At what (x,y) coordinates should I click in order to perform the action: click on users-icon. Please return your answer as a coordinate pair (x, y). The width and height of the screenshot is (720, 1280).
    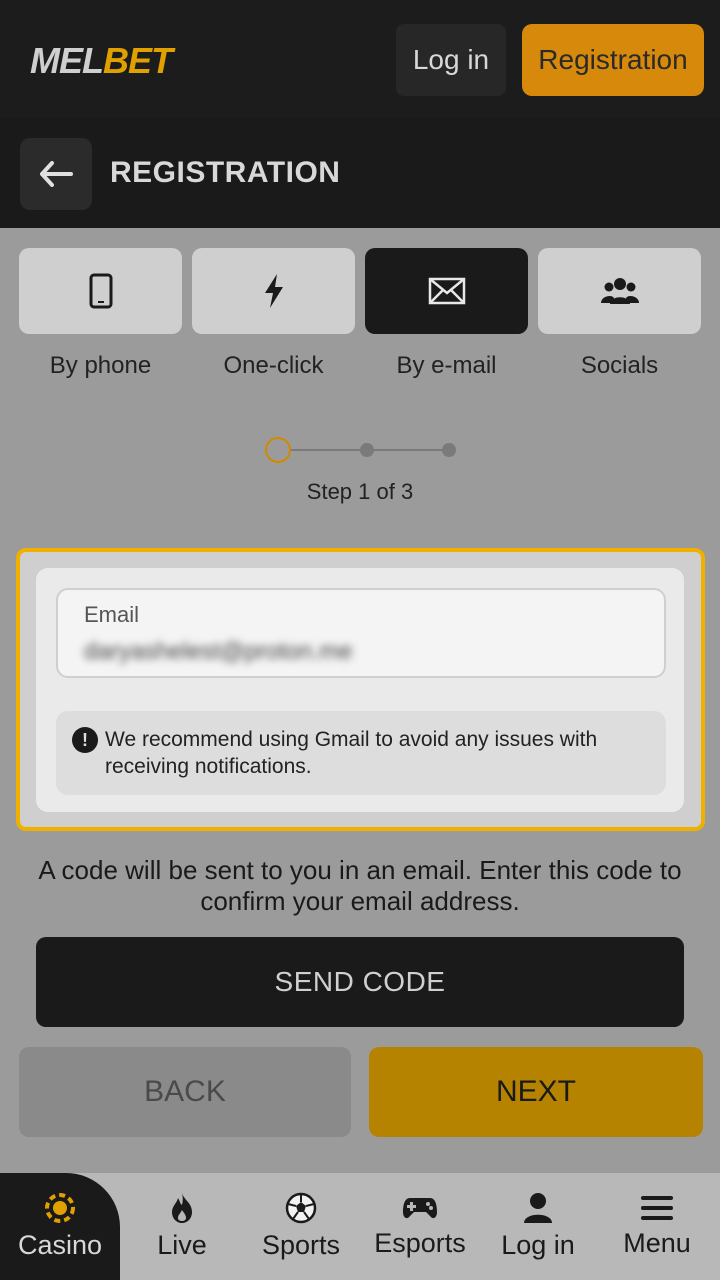
    Looking at the image, I should click on (619, 291).